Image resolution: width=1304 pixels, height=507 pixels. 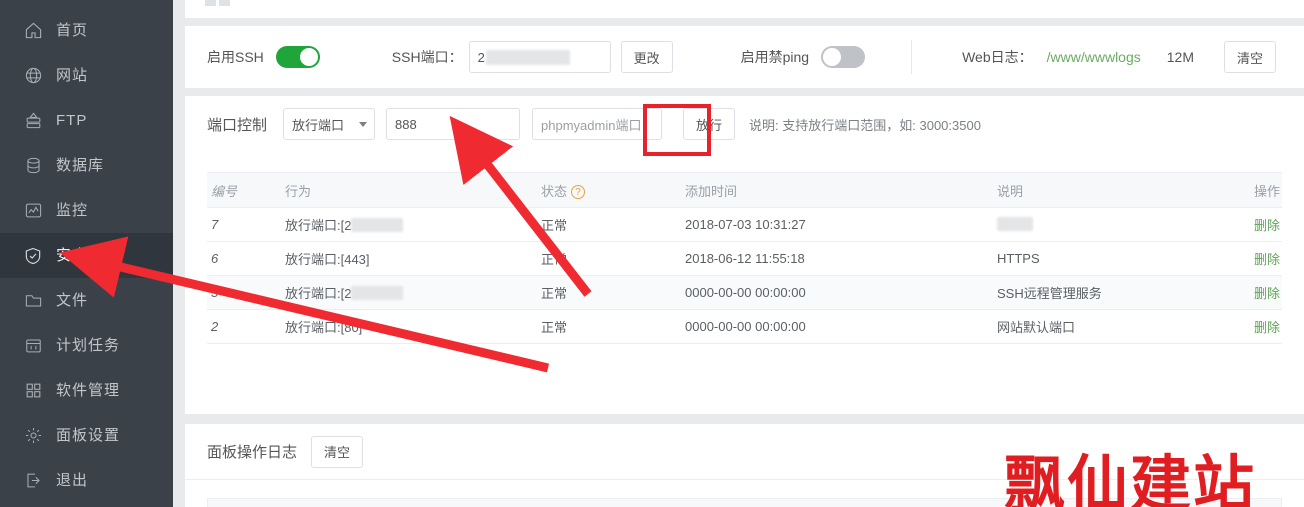 What do you see at coordinates (215, 326) in the screenshot?
I see `row-id: 2` at bounding box center [215, 326].